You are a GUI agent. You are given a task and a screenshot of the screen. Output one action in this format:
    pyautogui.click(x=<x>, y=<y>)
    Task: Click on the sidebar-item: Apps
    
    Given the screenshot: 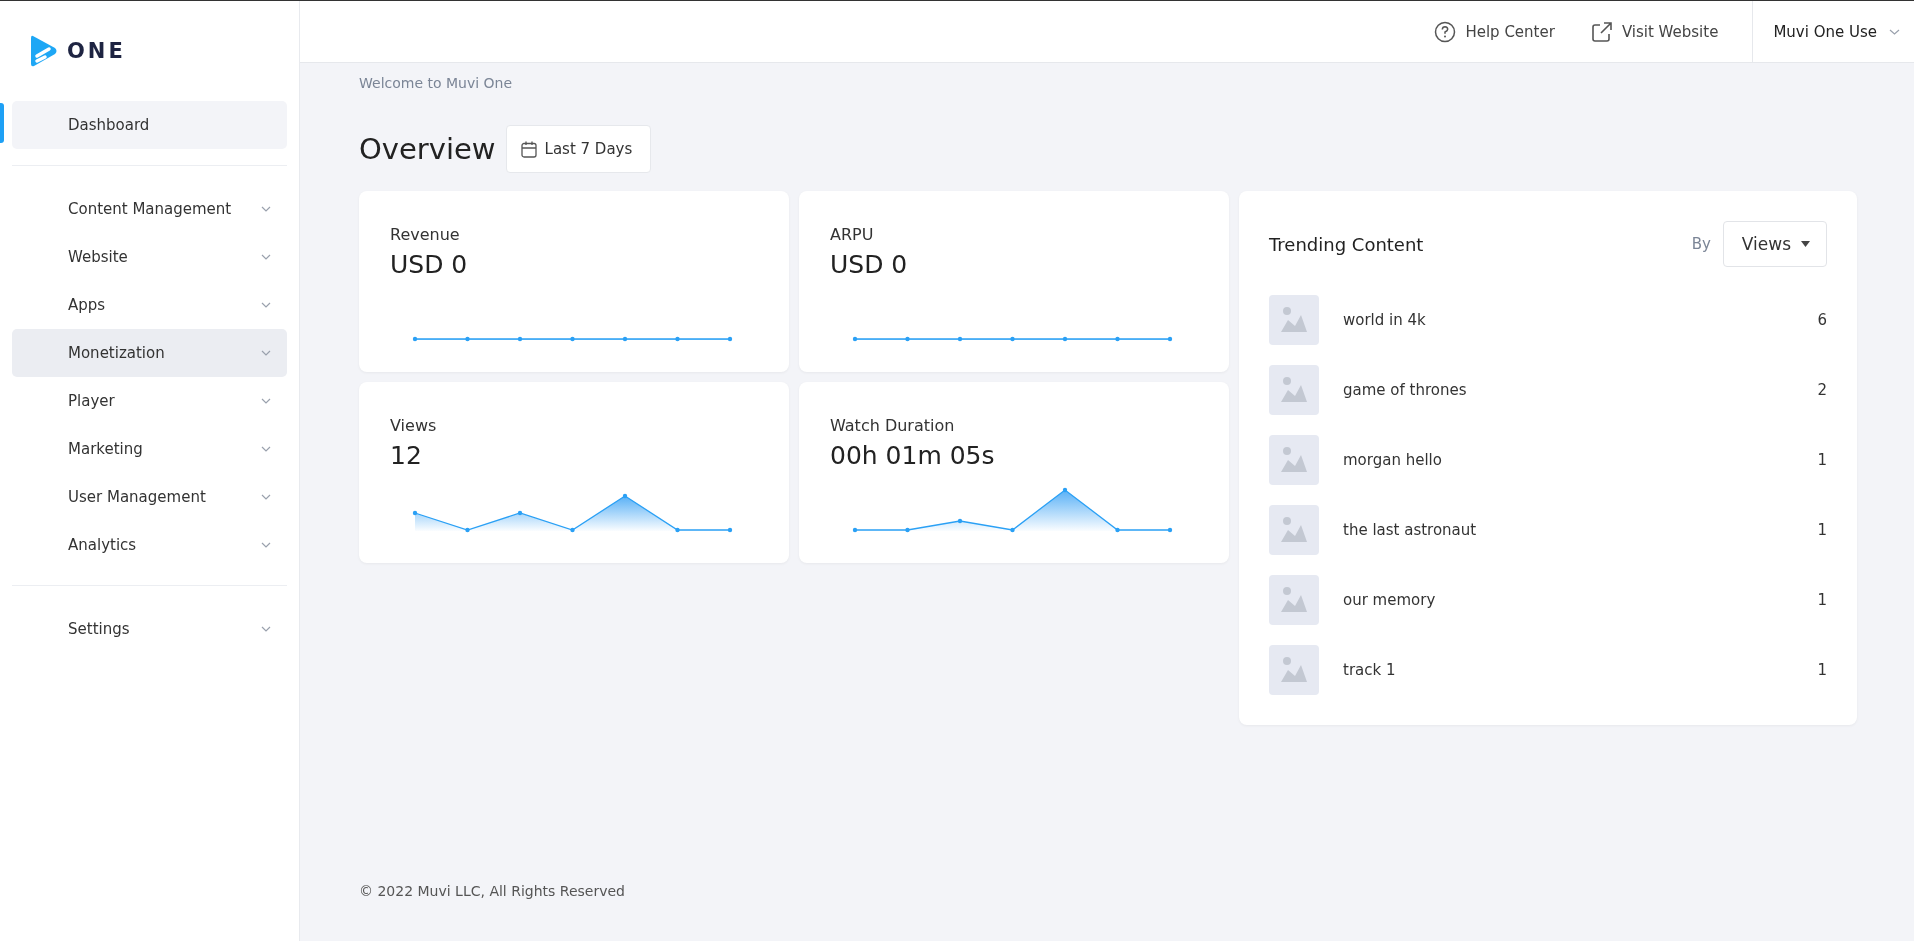 What is the action you would take?
    pyautogui.click(x=149, y=305)
    